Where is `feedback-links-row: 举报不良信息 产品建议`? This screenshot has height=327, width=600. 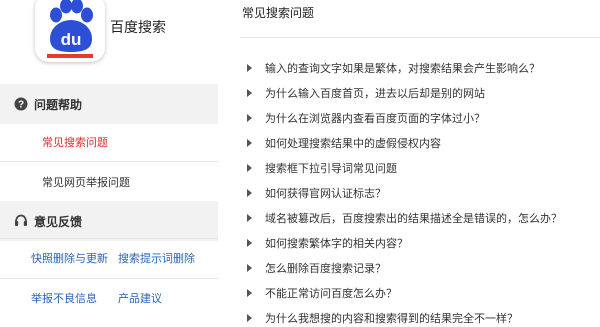 feedback-links-row: 举报不良信息 产品建议 is located at coordinates (109, 298).